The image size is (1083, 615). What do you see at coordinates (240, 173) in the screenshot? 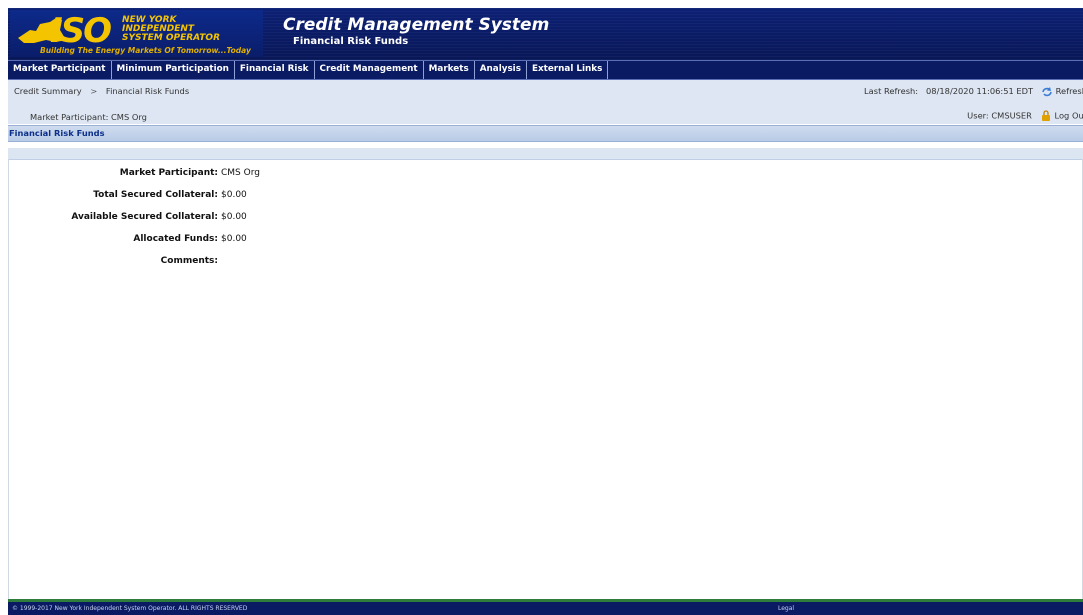
I see `field-value: CMS Org` at bounding box center [240, 173].